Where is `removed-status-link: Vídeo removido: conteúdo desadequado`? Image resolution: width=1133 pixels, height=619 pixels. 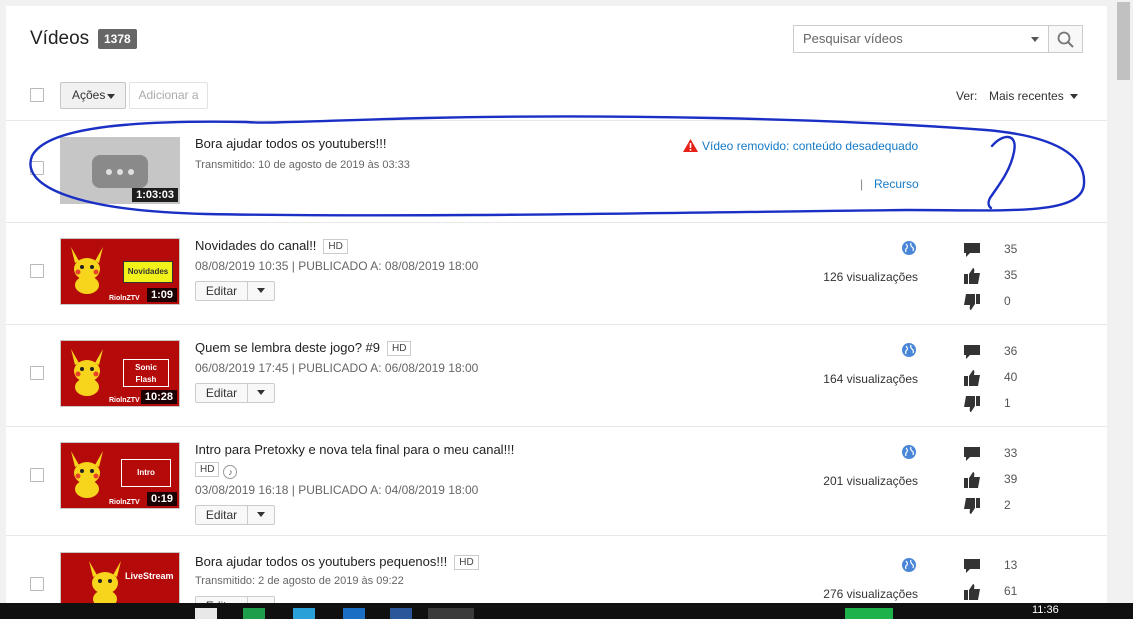
removed-status-link: Vídeo removido: conteúdo desadequado is located at coordinates (800, 146).